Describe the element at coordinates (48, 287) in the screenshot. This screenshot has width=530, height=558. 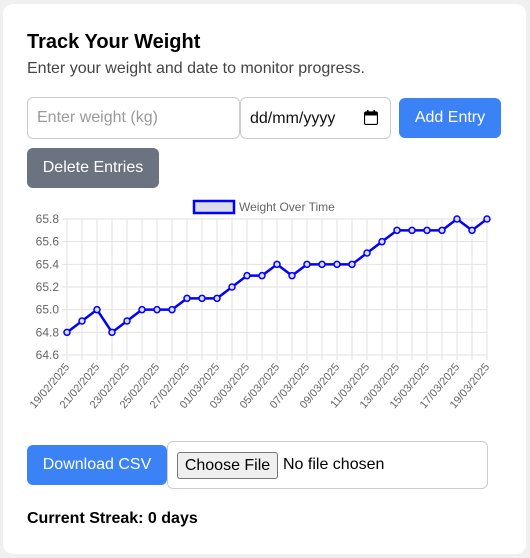
I see `y-tick-label: 65.2` at that location.